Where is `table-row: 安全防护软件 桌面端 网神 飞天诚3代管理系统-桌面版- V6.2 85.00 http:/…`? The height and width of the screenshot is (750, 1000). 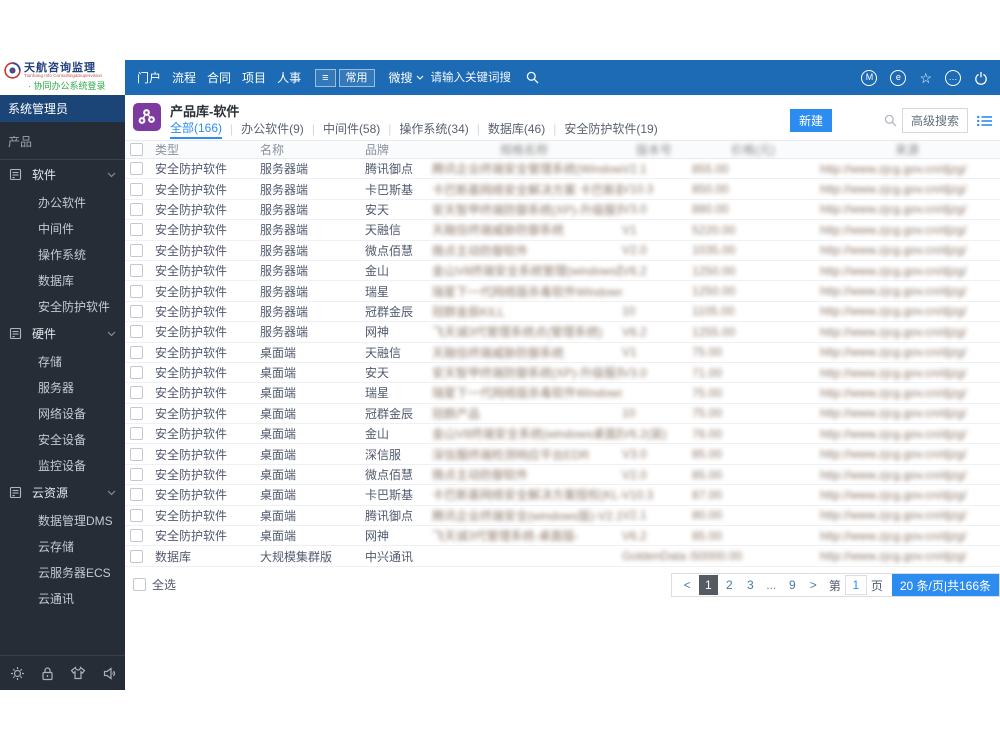 table-row: 安全防护软件 桌面端 网神 飞天诚3代管理系统-桌面版- V6.2 85.00 http:/… is located at coordinates (562, 536).